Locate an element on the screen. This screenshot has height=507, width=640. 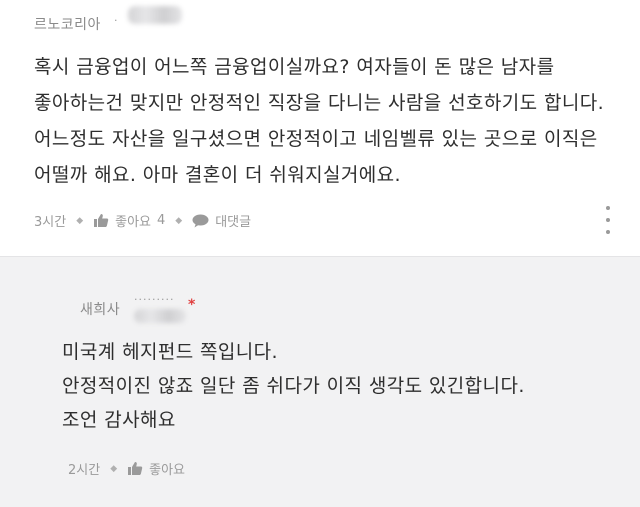
like-label: 좋아요 is located at coordinates (133, 222).